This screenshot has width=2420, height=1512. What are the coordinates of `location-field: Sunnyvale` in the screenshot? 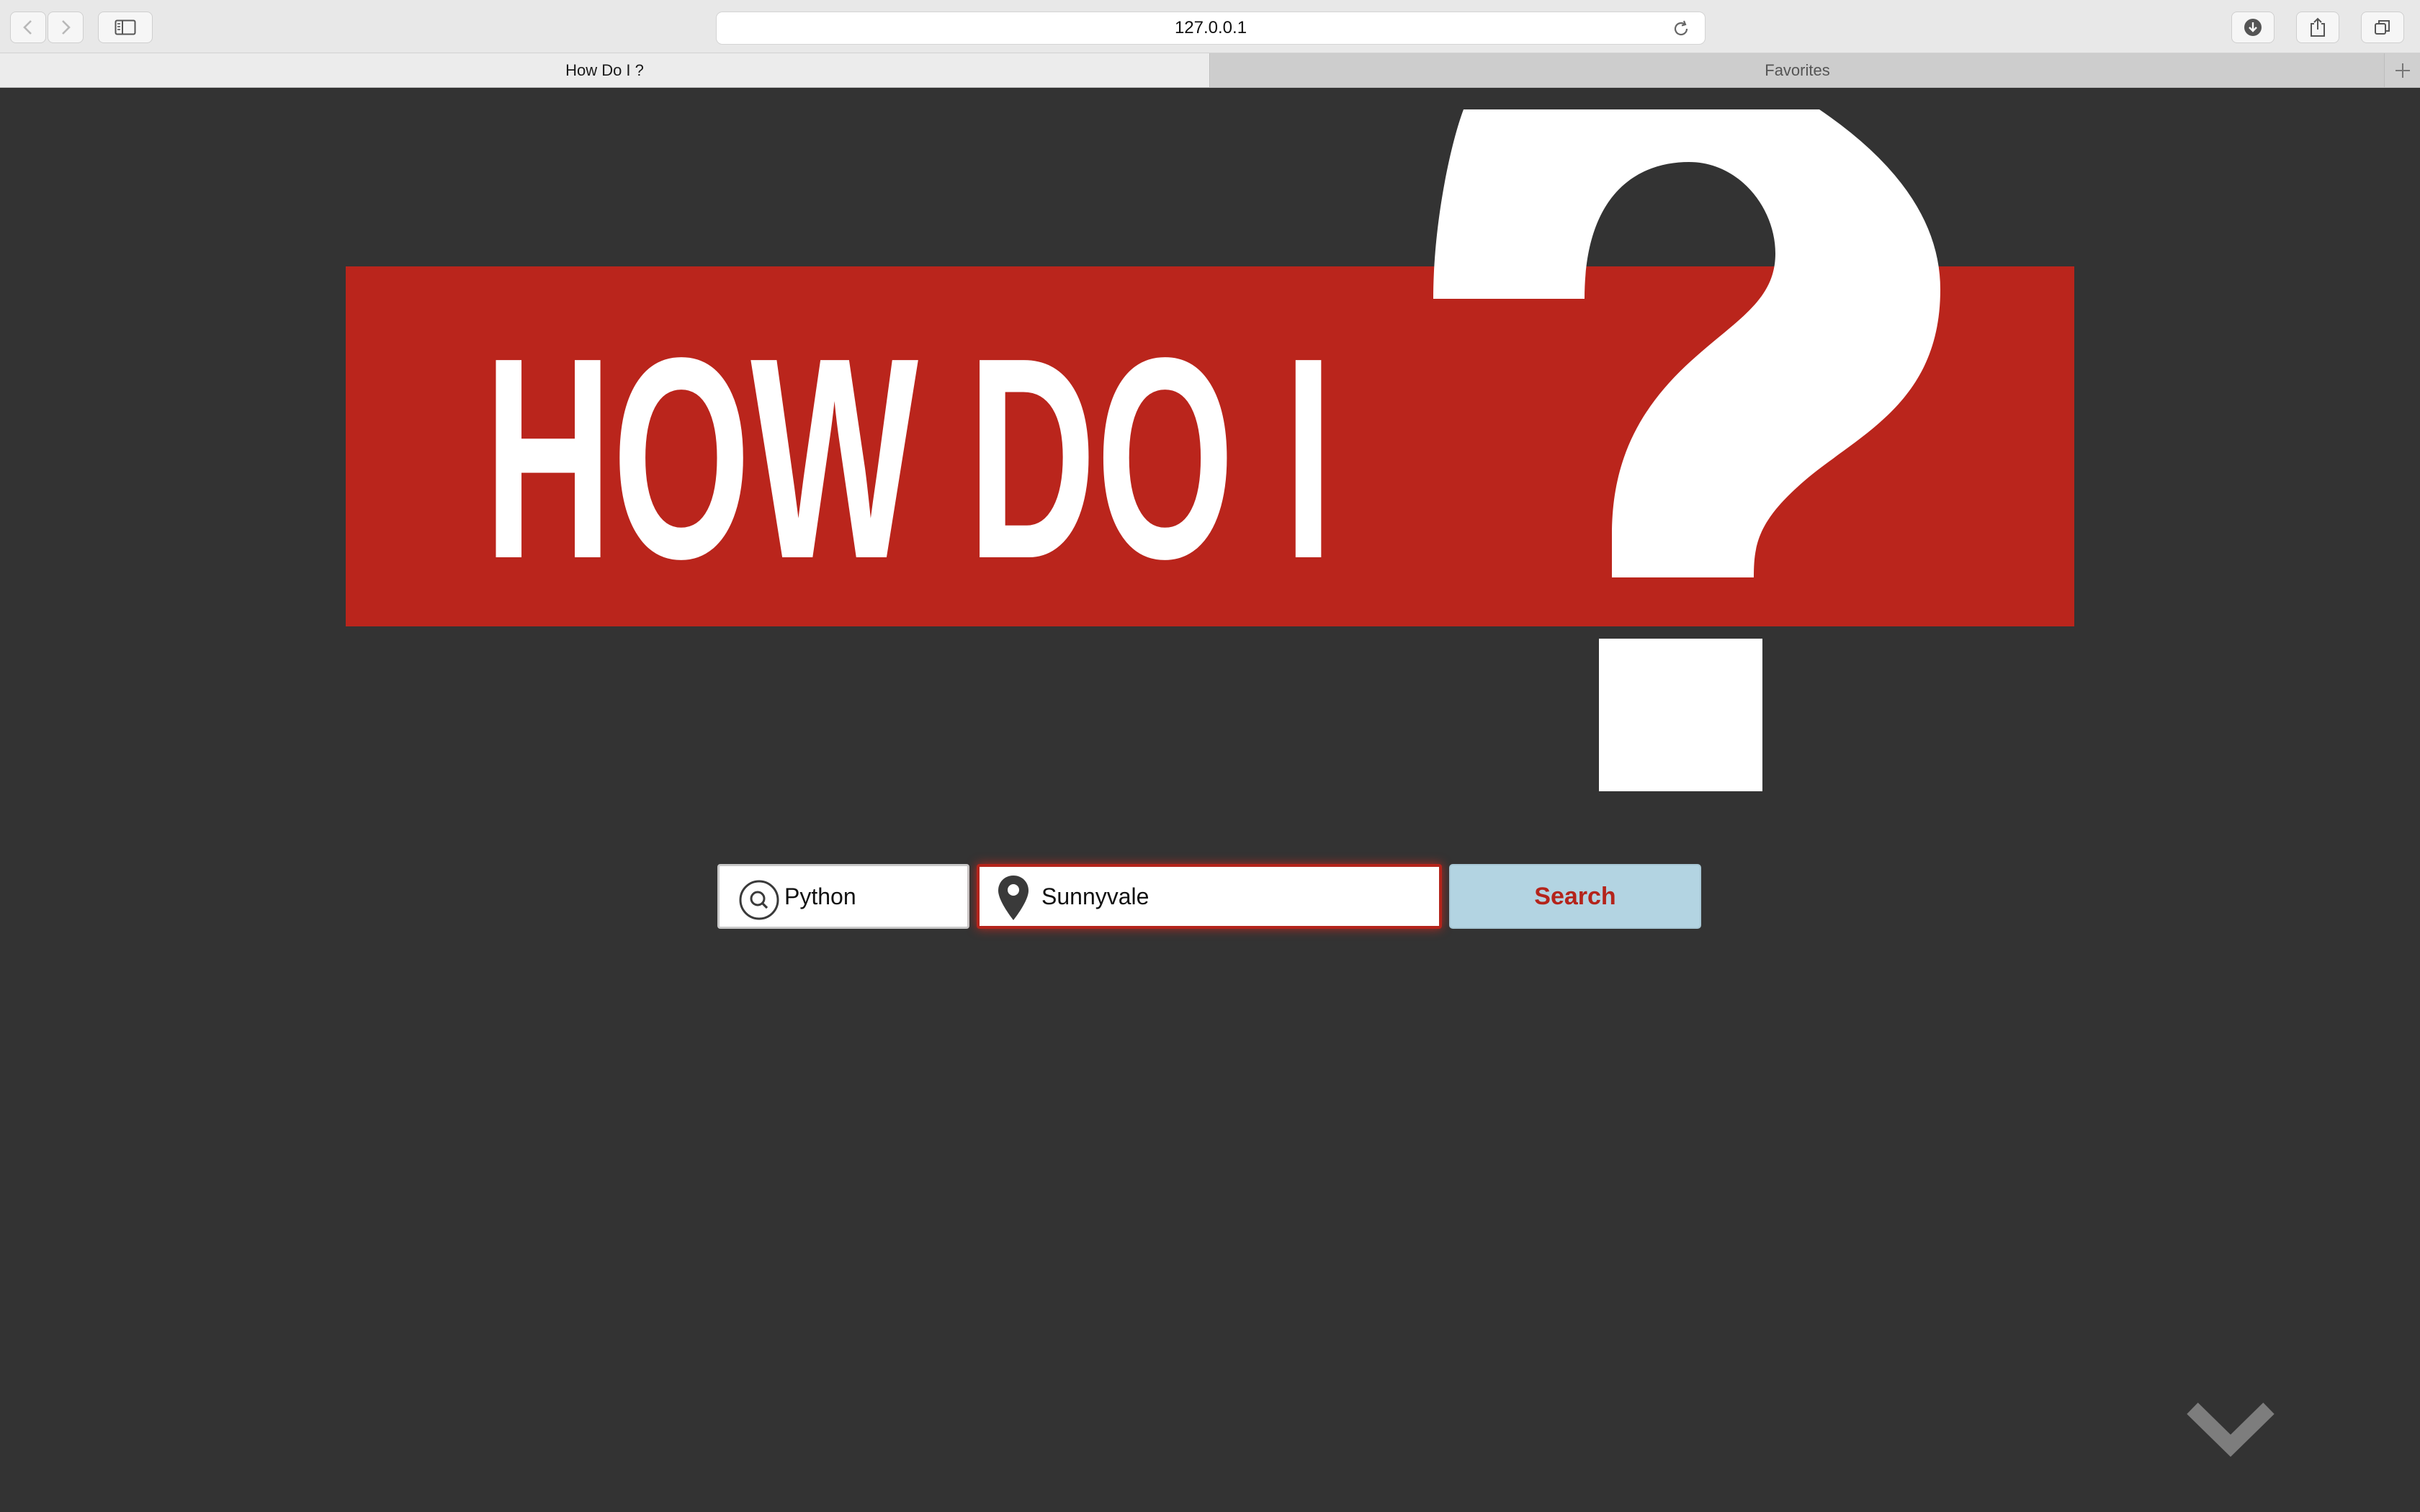 It's located at (1209, 896).